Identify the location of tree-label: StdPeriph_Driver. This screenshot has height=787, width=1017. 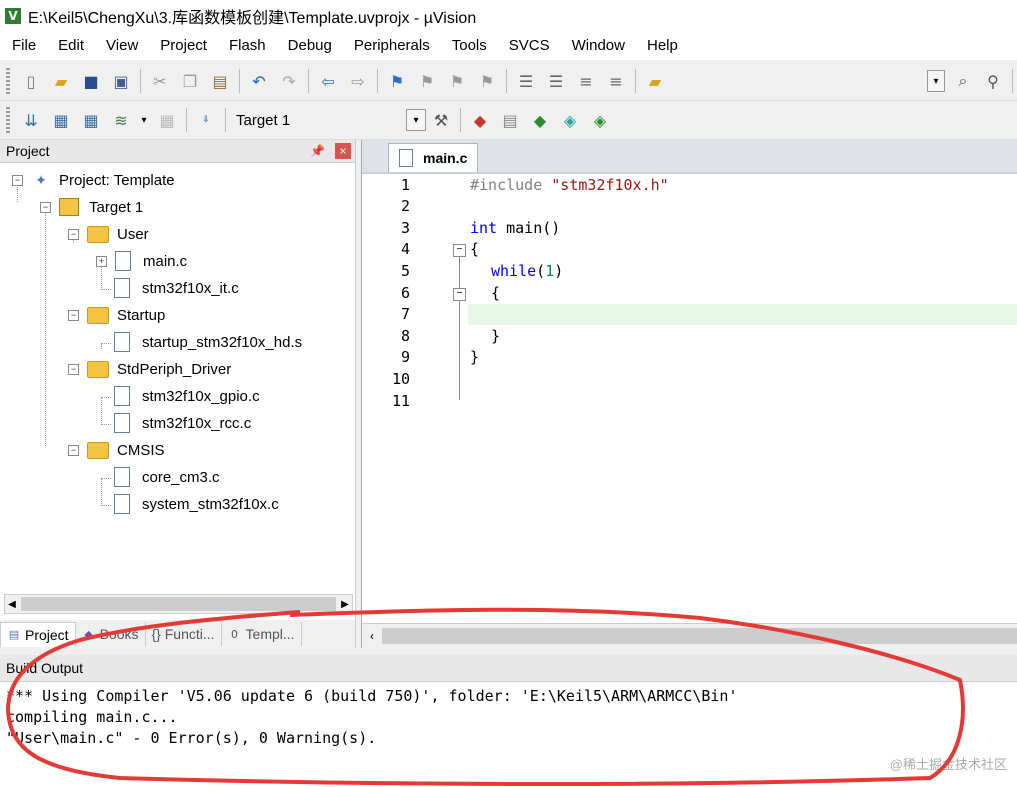
(174, 369).